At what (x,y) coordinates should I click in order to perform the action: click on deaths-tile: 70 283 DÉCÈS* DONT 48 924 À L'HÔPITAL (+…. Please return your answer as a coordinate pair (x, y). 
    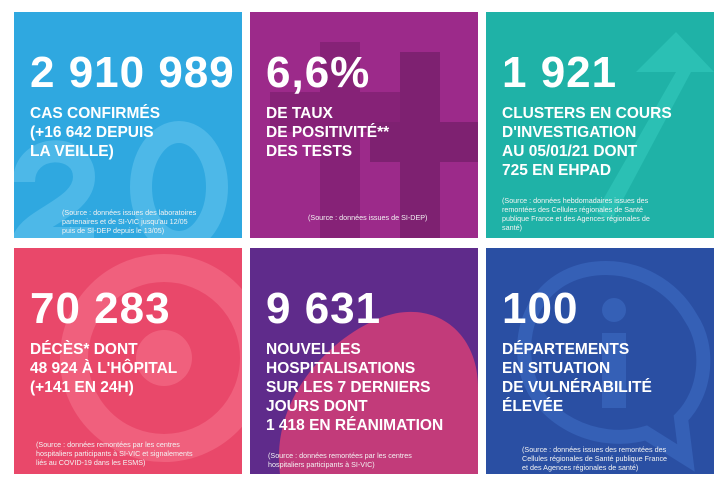
    Looking at the image, I should click on (128, 361).